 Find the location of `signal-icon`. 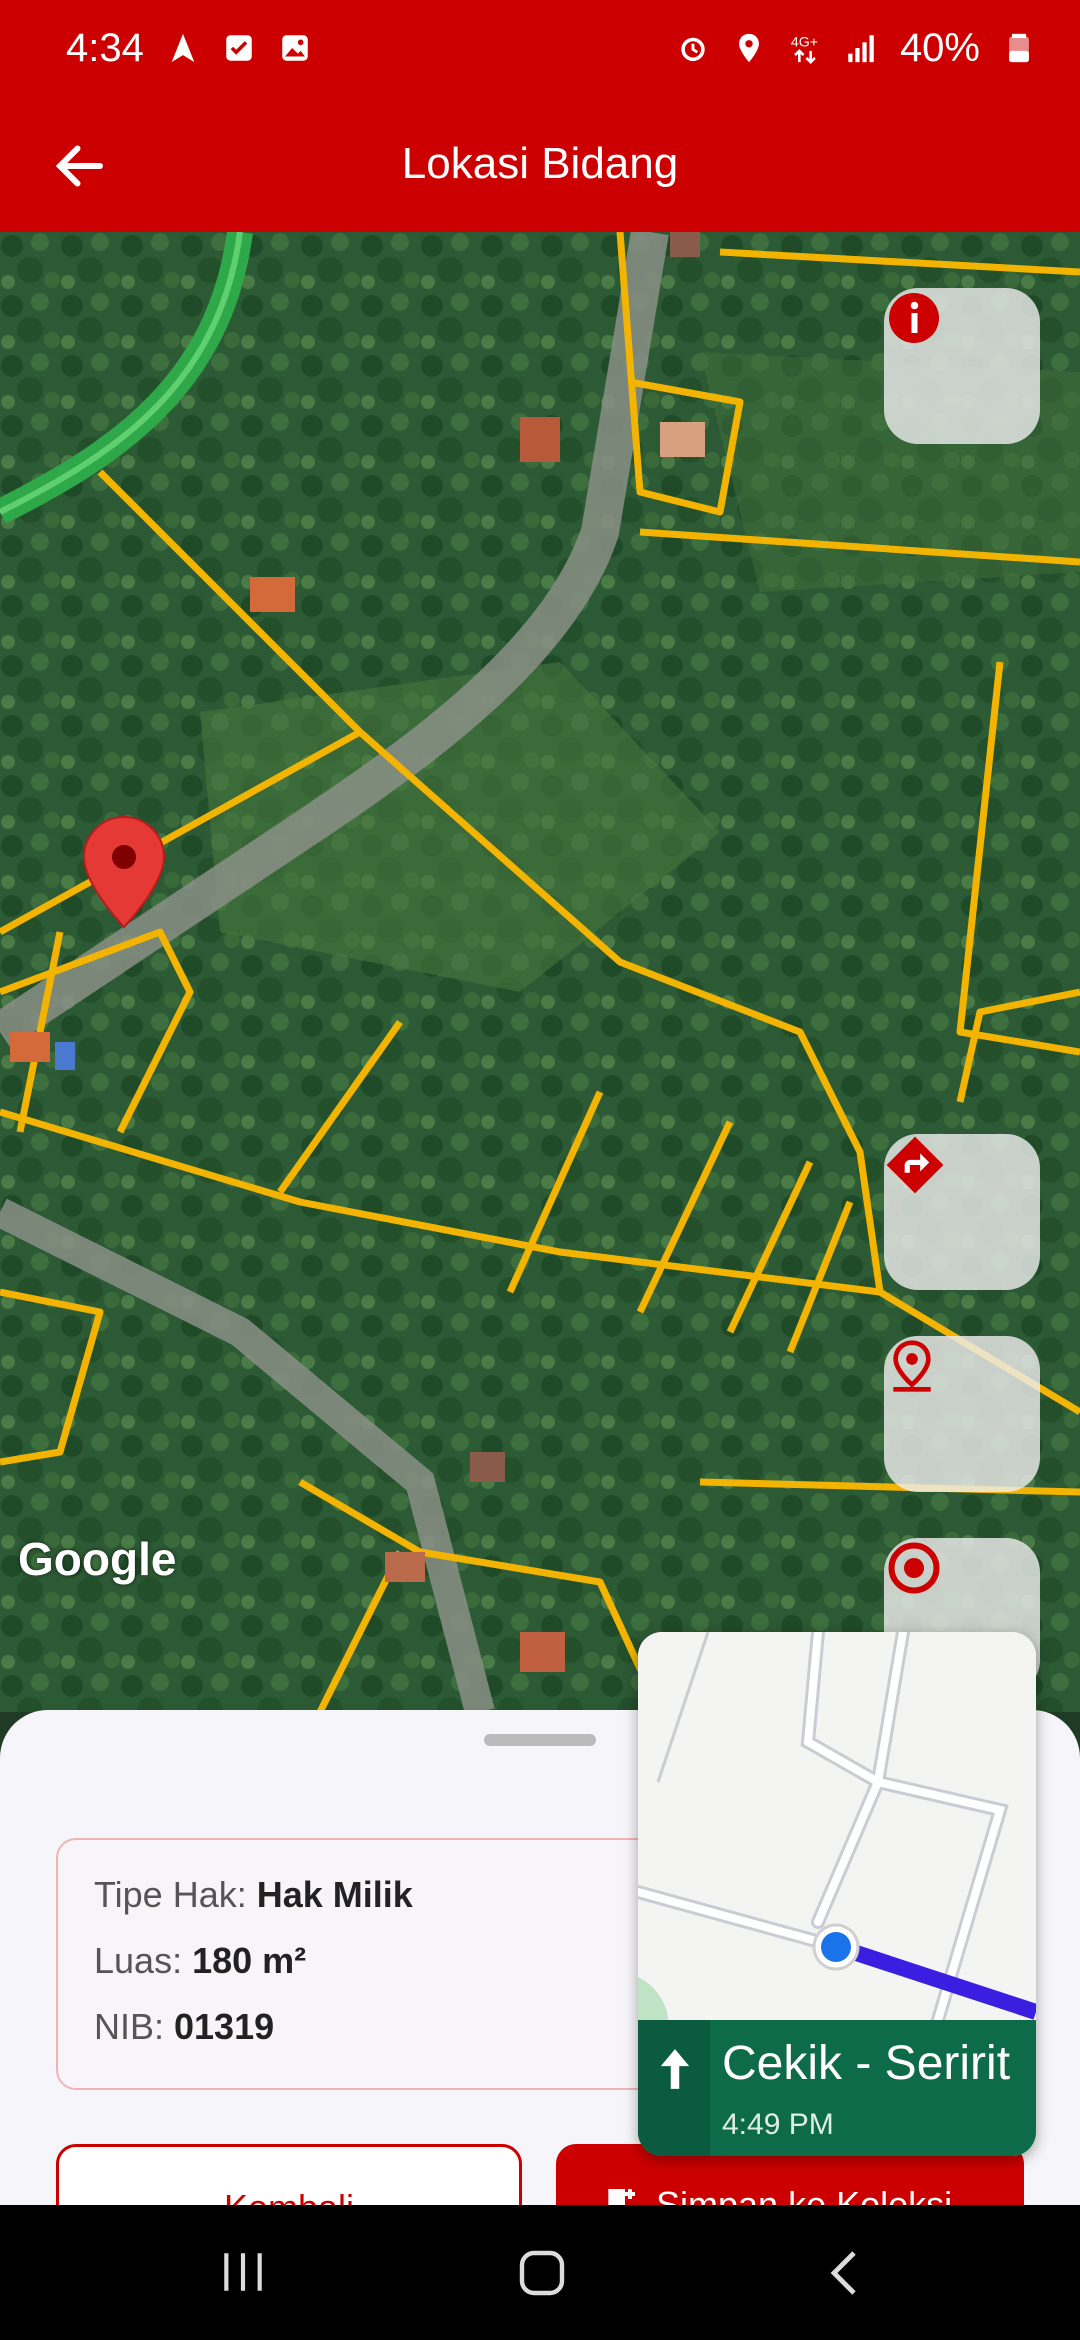

signal-icon is located at coordinates (861, 49).